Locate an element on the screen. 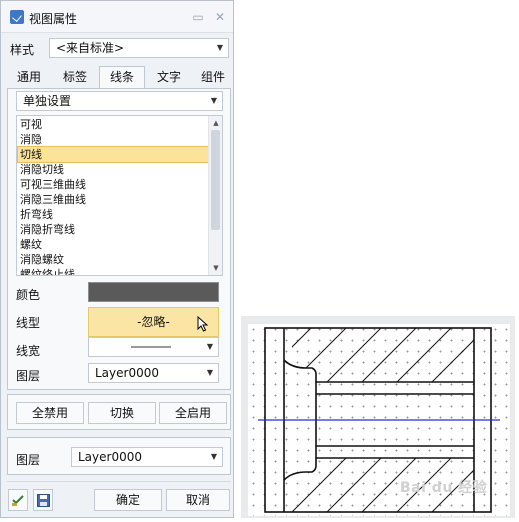  layer-group-select: Layer0000 ▼ is located at coordinates (147, 457).